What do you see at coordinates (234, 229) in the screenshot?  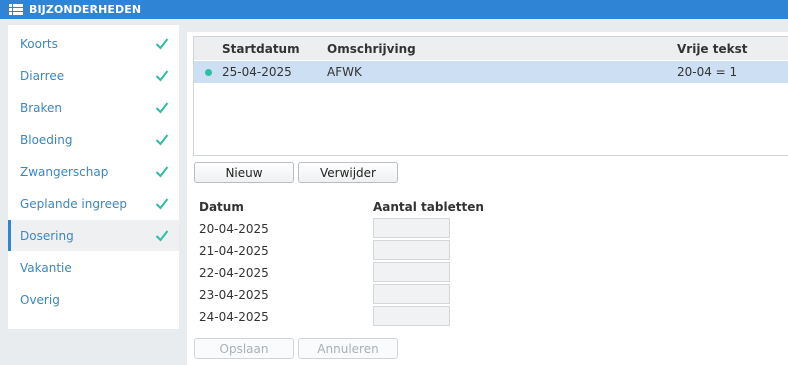 I see `dosage-date: 20-04-2025` at bounding box center [234, 229].